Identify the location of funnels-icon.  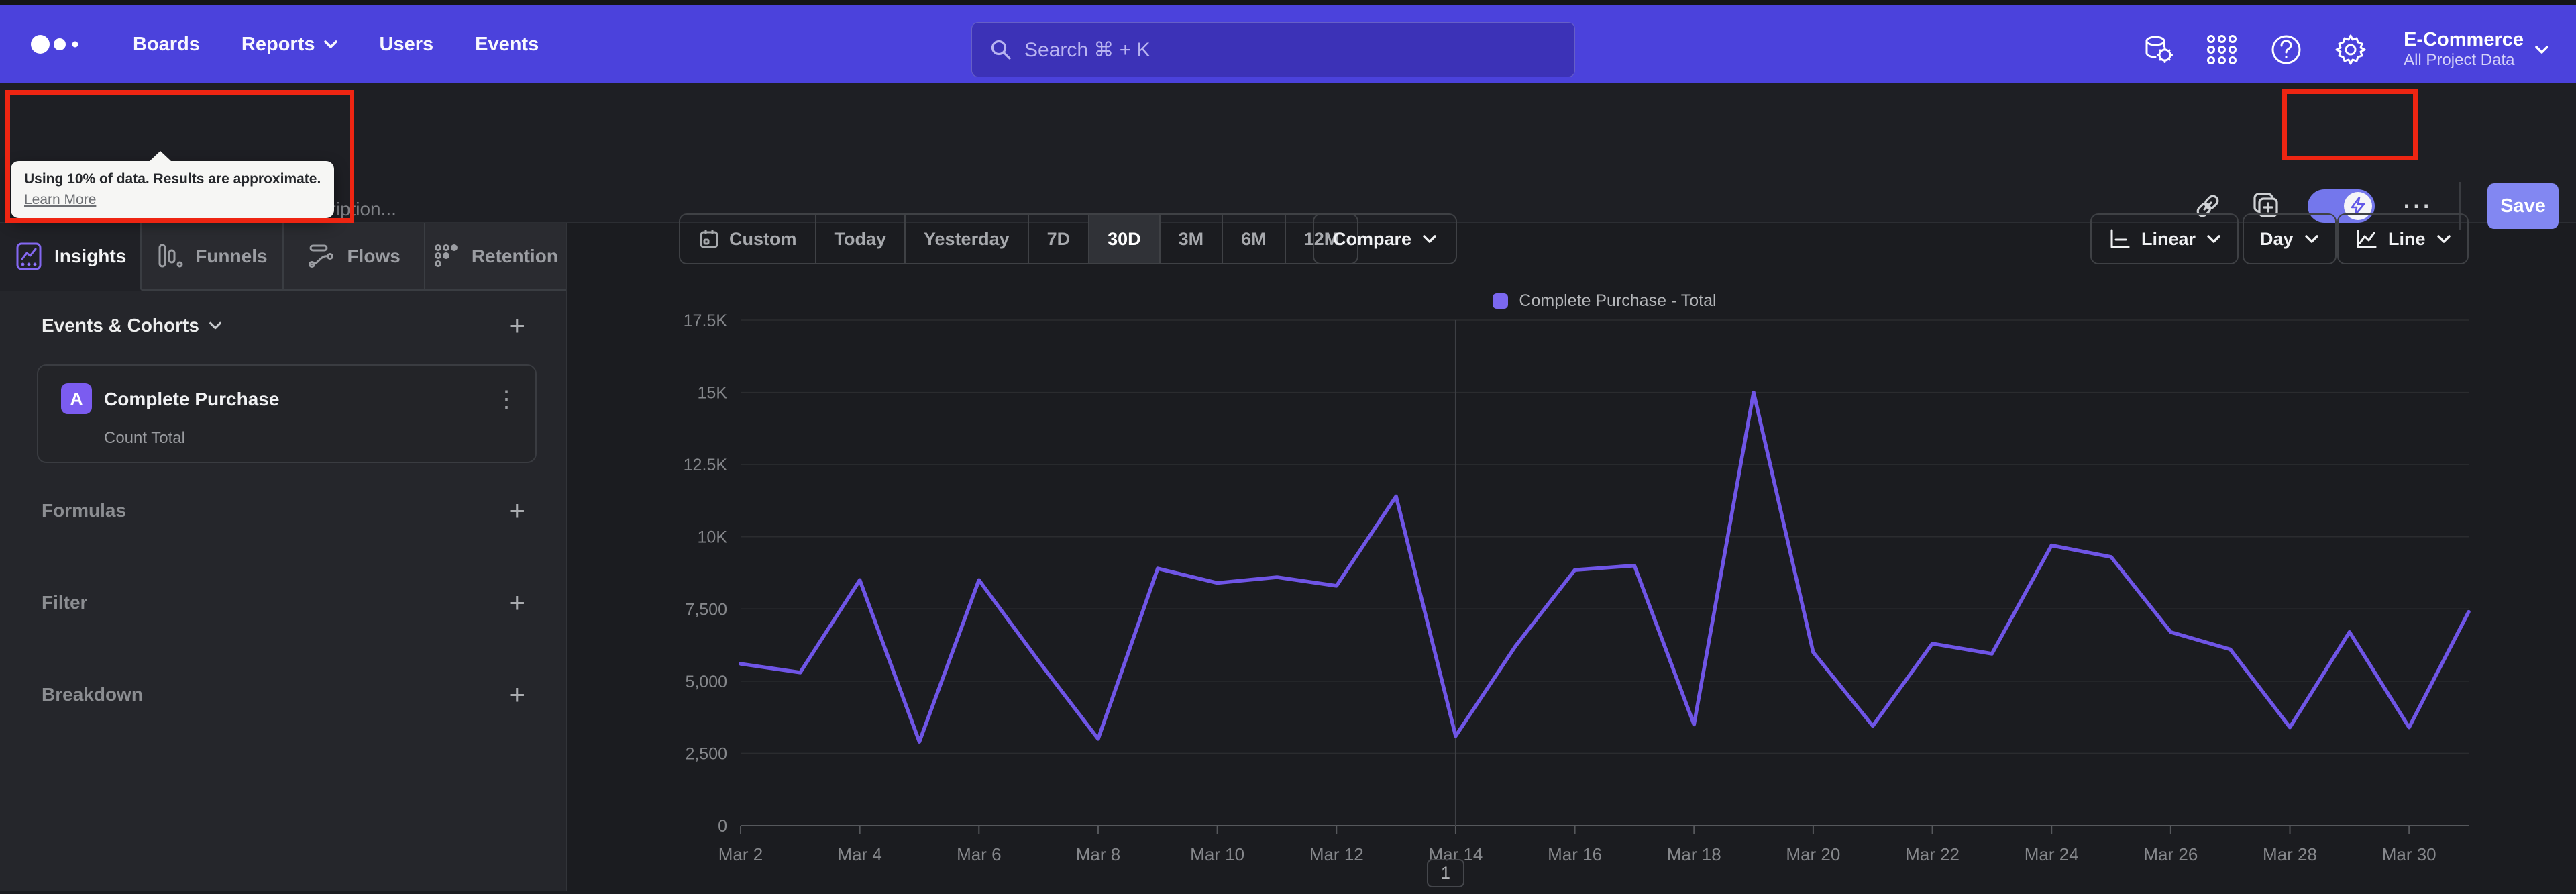
(170, 256).